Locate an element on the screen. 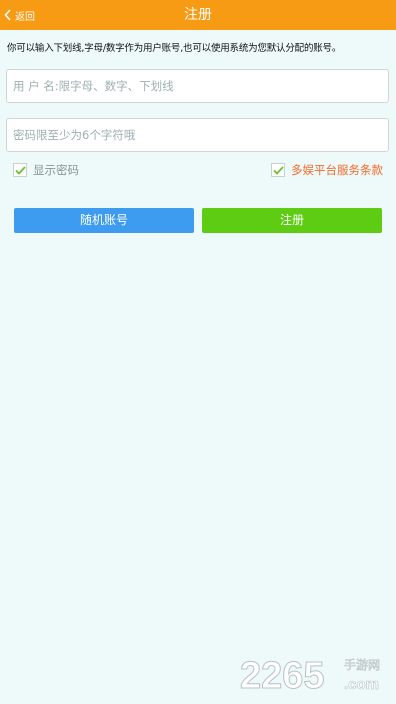  chevron-left-icon is located at coordinates (8, 15).